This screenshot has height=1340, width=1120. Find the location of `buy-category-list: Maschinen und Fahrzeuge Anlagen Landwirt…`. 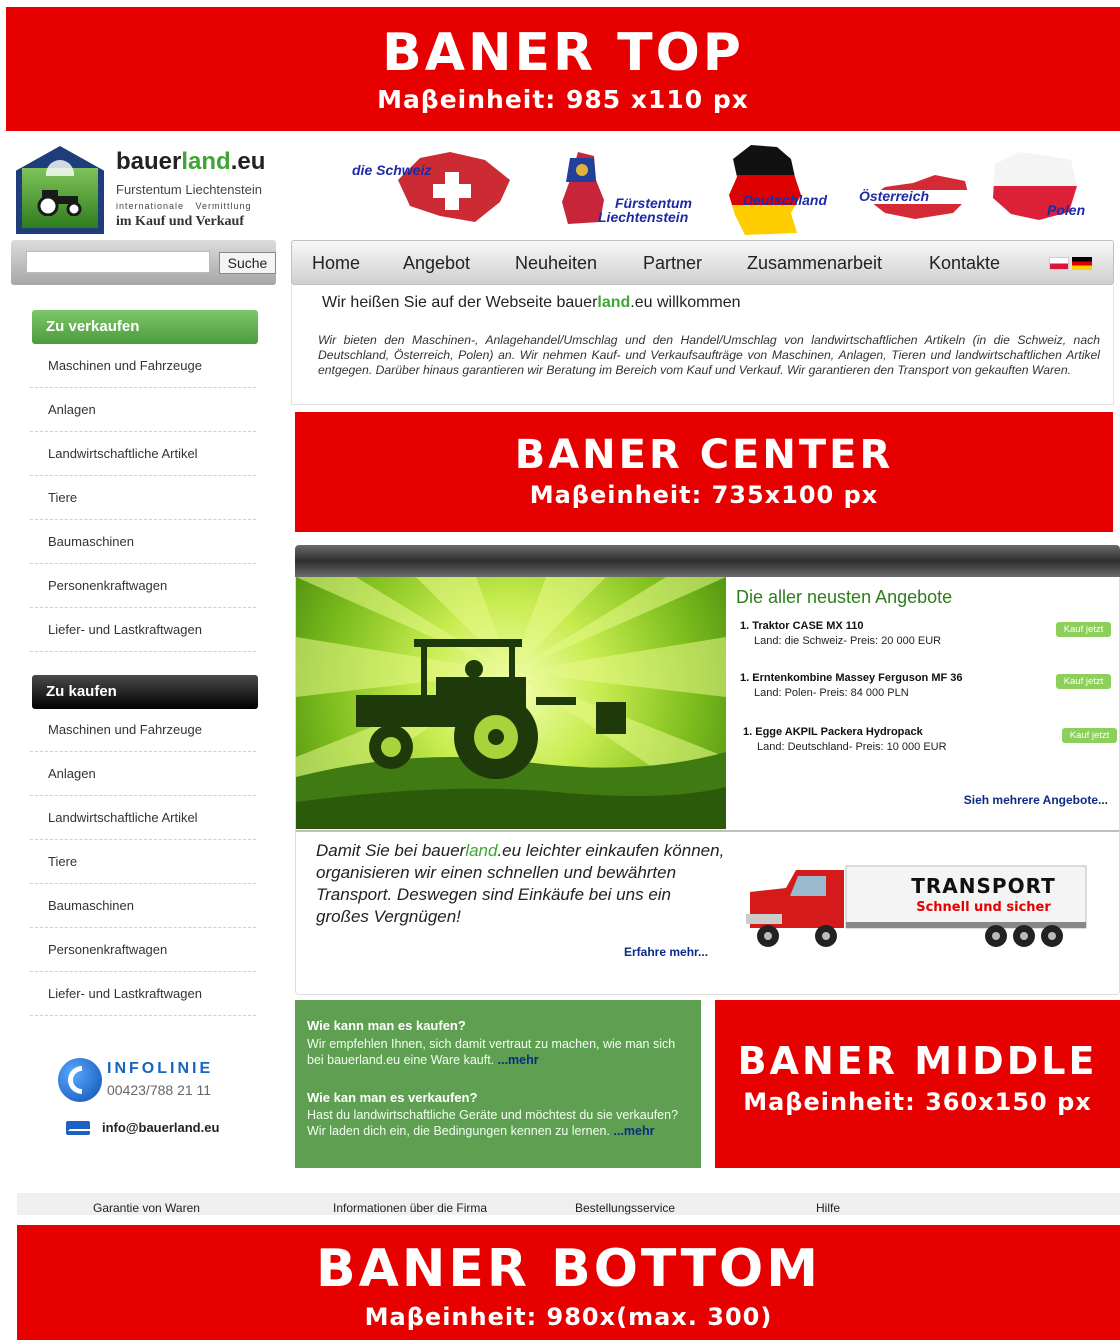

buy-category-list: Maschinen und Fahrzeuge Anlagen Landwirt… is located at coordinates (143, 862).